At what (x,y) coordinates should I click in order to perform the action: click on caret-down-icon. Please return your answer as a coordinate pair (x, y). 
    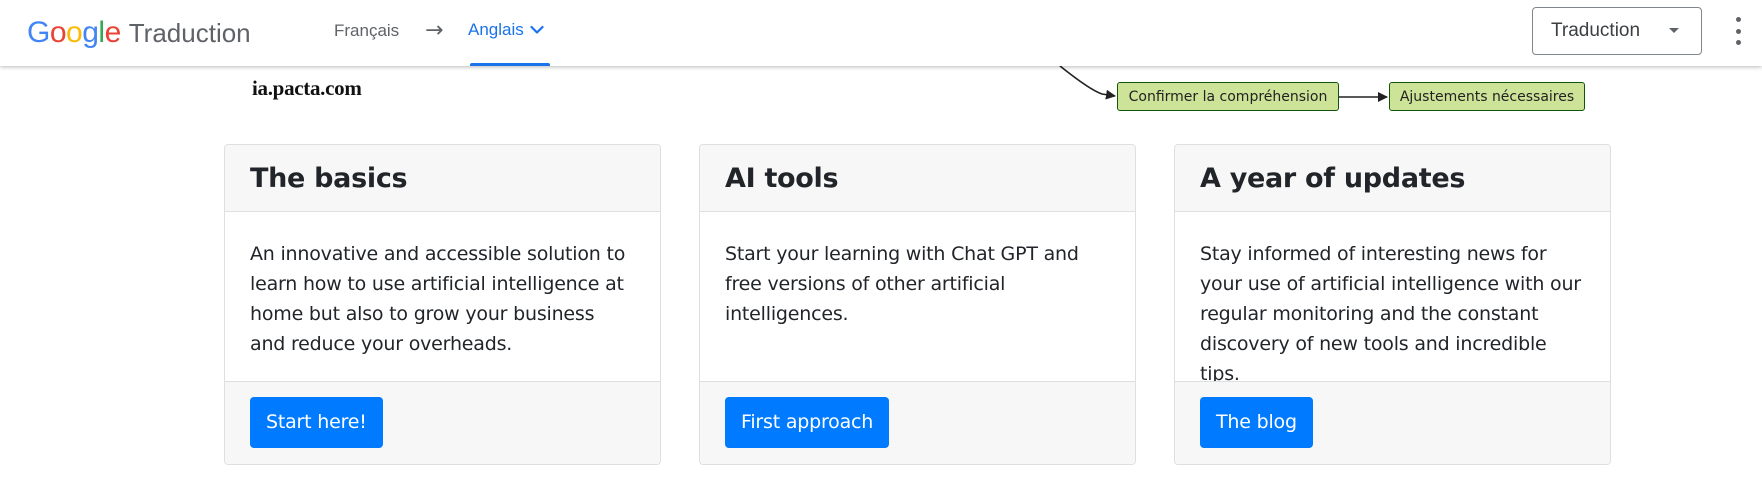
    Looking at the image, I should click on (1674, 30).